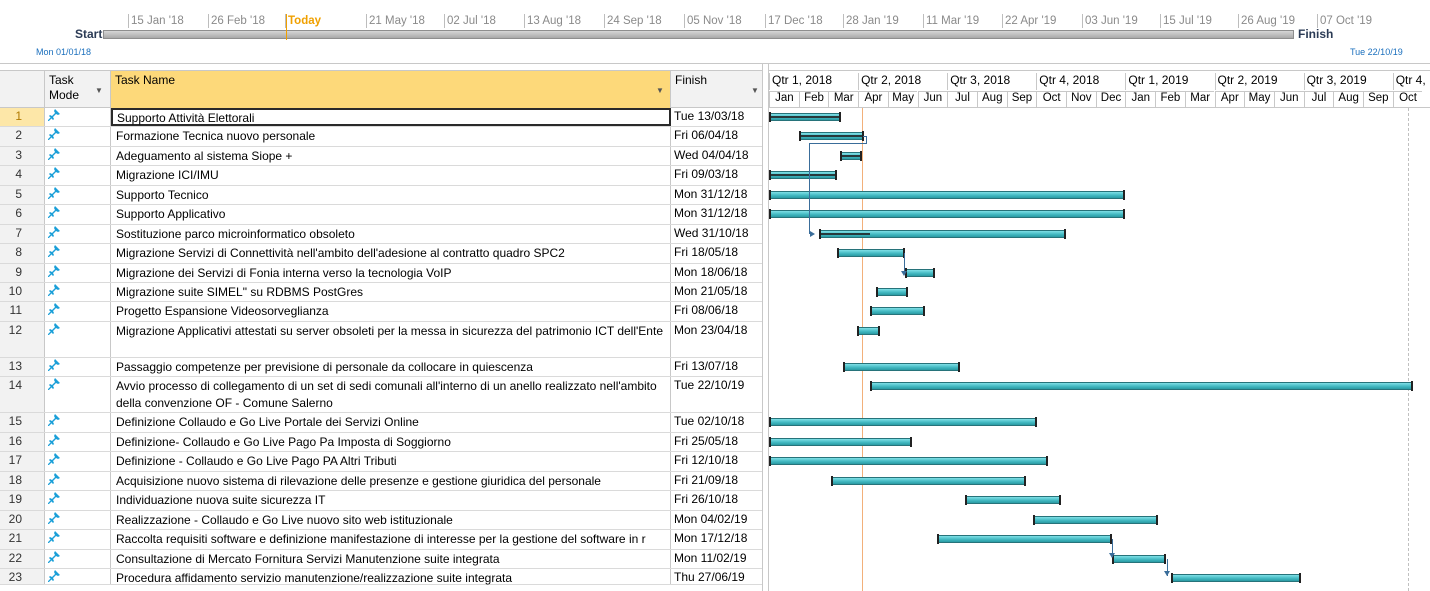 This screenshot has height=591, width=1430. I want to click on finish-cell: Mon 17/12/18, so click(716, 539).